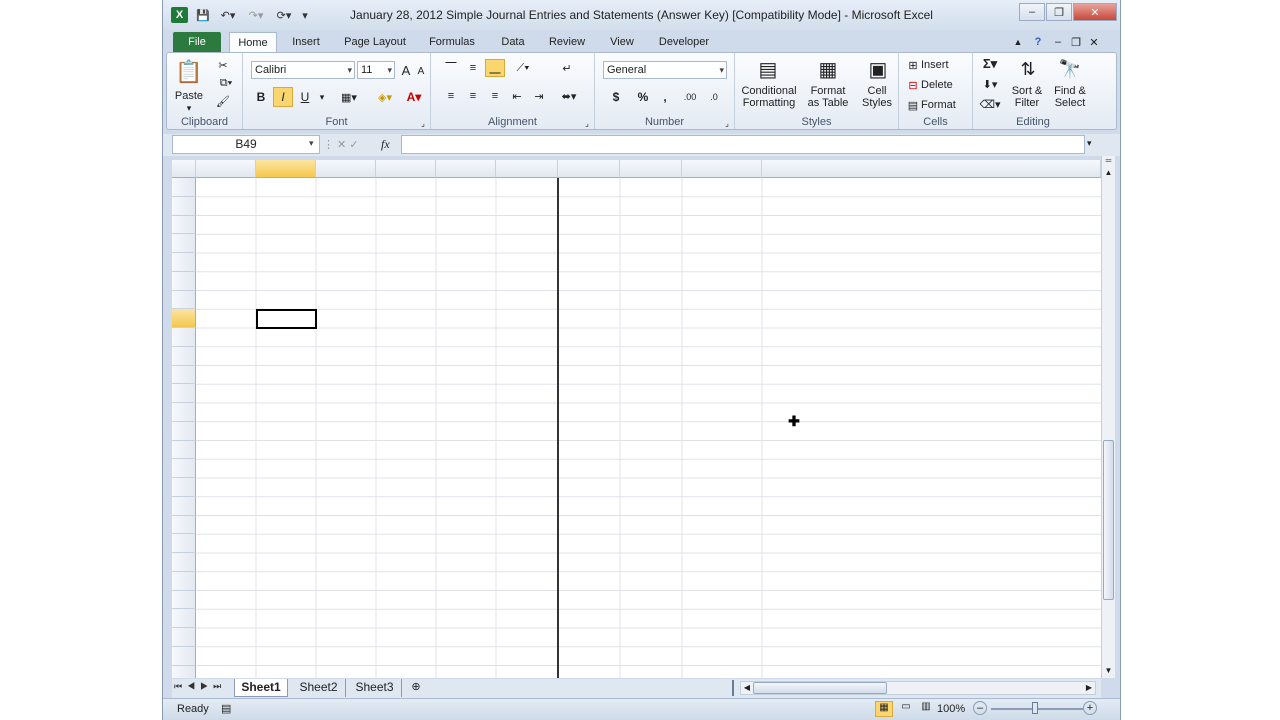 The height and width of the screenshot is (720, 1280). I want to click on fill-icon: ⬇▾, so click(990, 84).